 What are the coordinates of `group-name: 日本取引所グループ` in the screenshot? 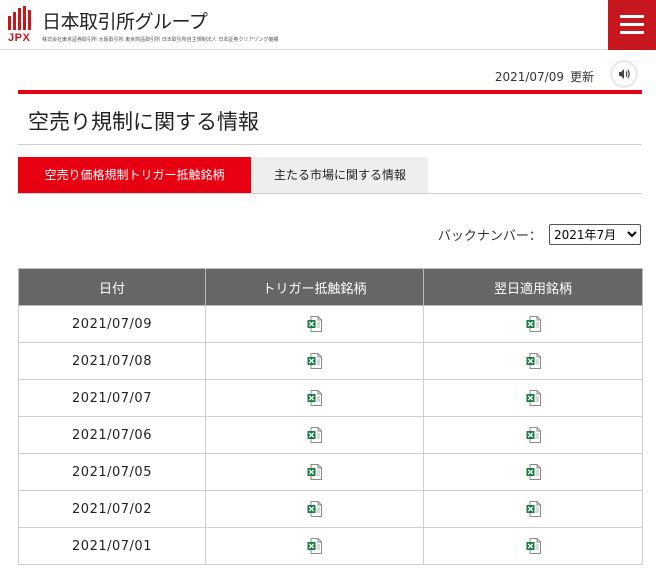 It's located at (125, 22).